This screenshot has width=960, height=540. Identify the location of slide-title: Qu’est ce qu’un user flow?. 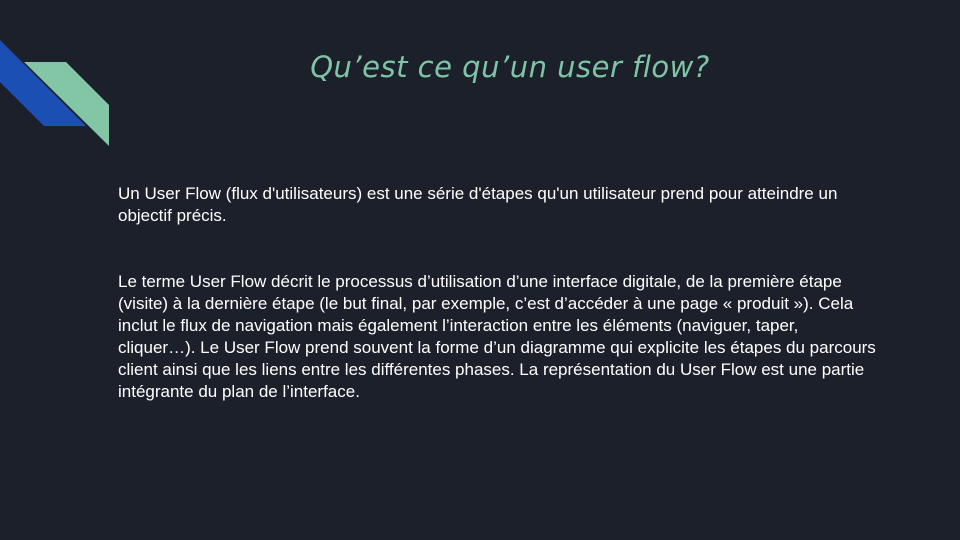
(510, 67).